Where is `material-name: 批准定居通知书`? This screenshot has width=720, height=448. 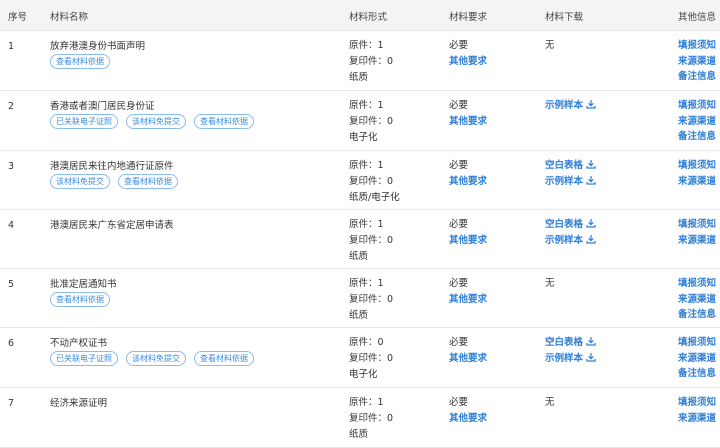
material-name: 批准定居通知书 is located at coordinates (83, 284).